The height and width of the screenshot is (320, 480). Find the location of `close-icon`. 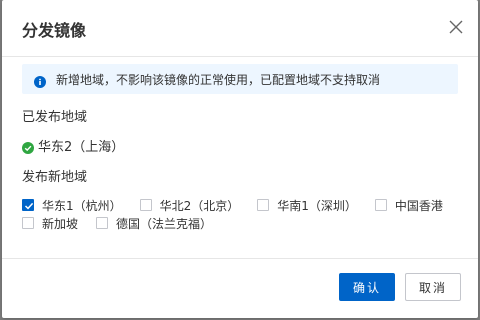

close-icon is located at coordinates (456, 27).